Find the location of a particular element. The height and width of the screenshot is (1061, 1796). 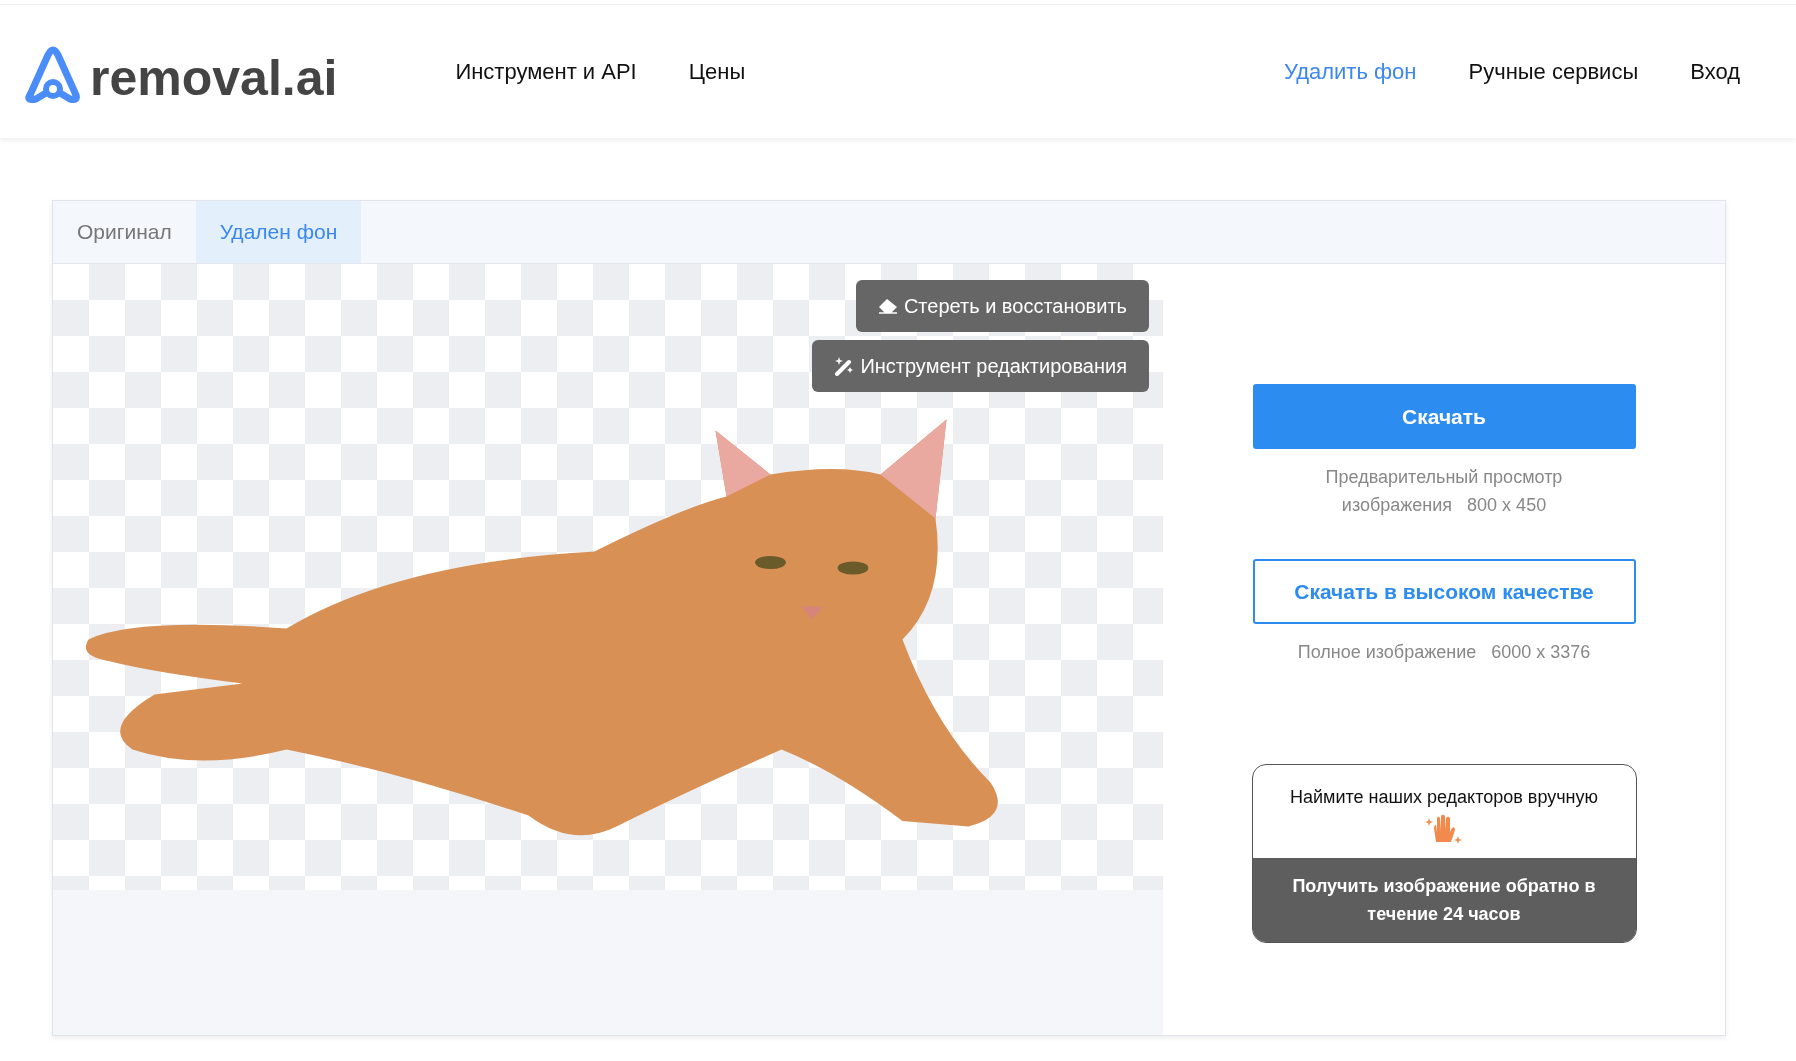

magic-wand-icon is located at coordinates (844, 366).